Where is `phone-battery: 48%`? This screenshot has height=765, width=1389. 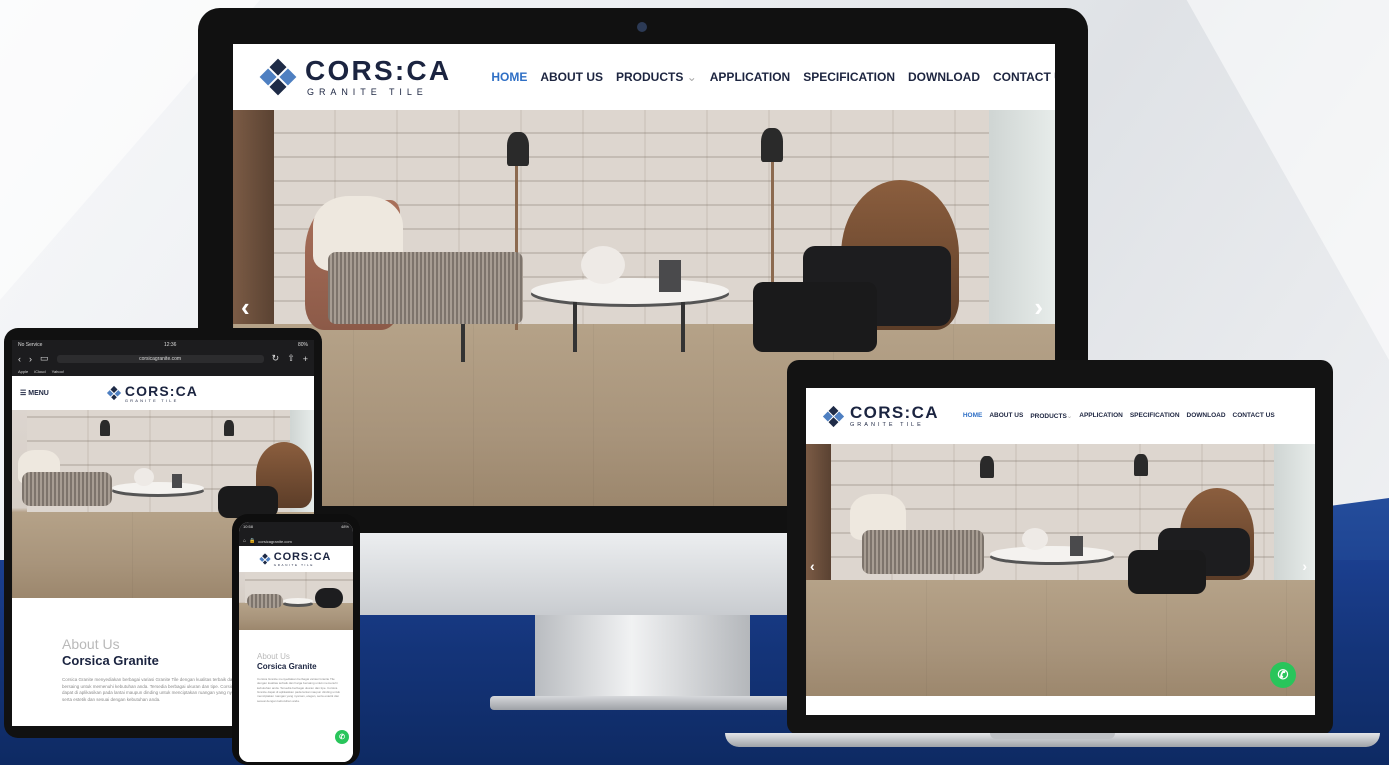 phone-battery: 48% is located at coordinates (344, 526).